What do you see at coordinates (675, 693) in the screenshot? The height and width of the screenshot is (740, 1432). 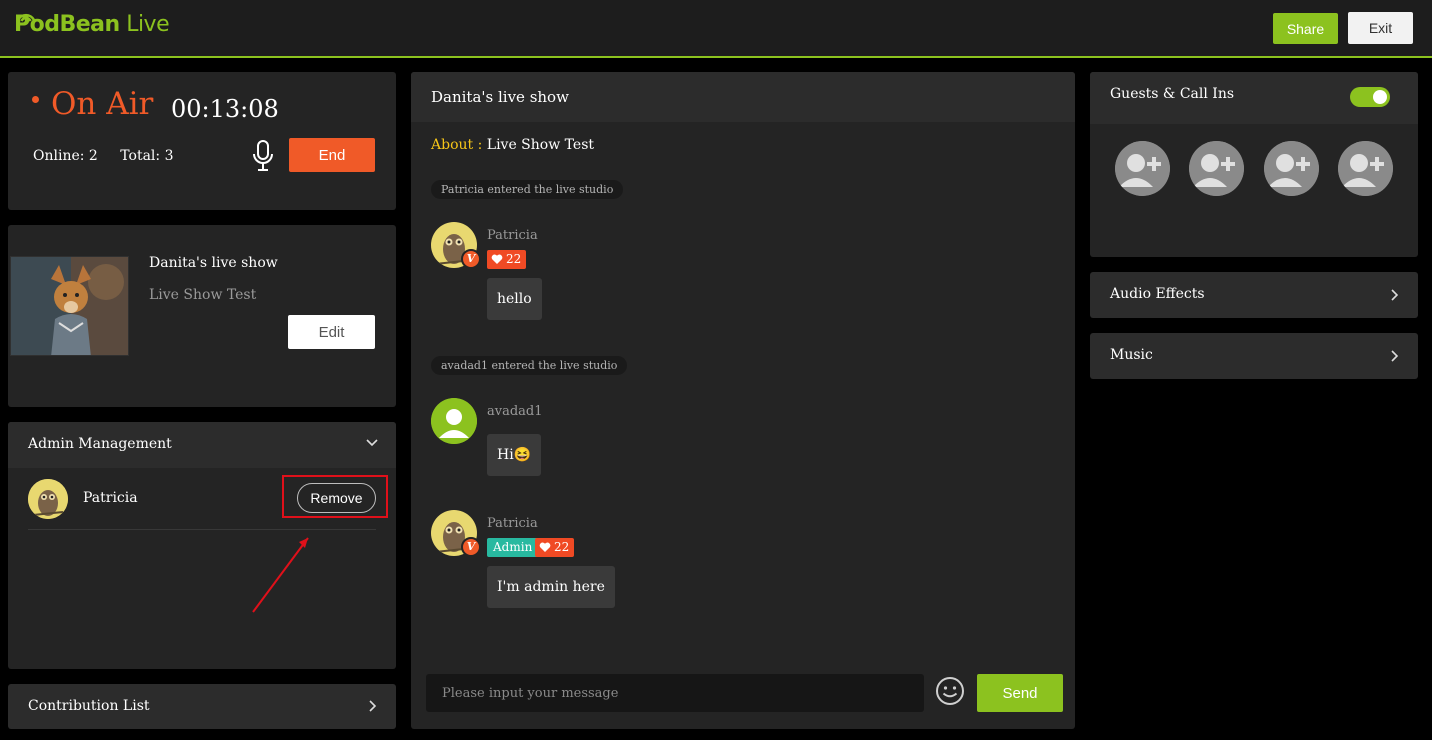 I see `message-input` at bounding box center [675, 693].